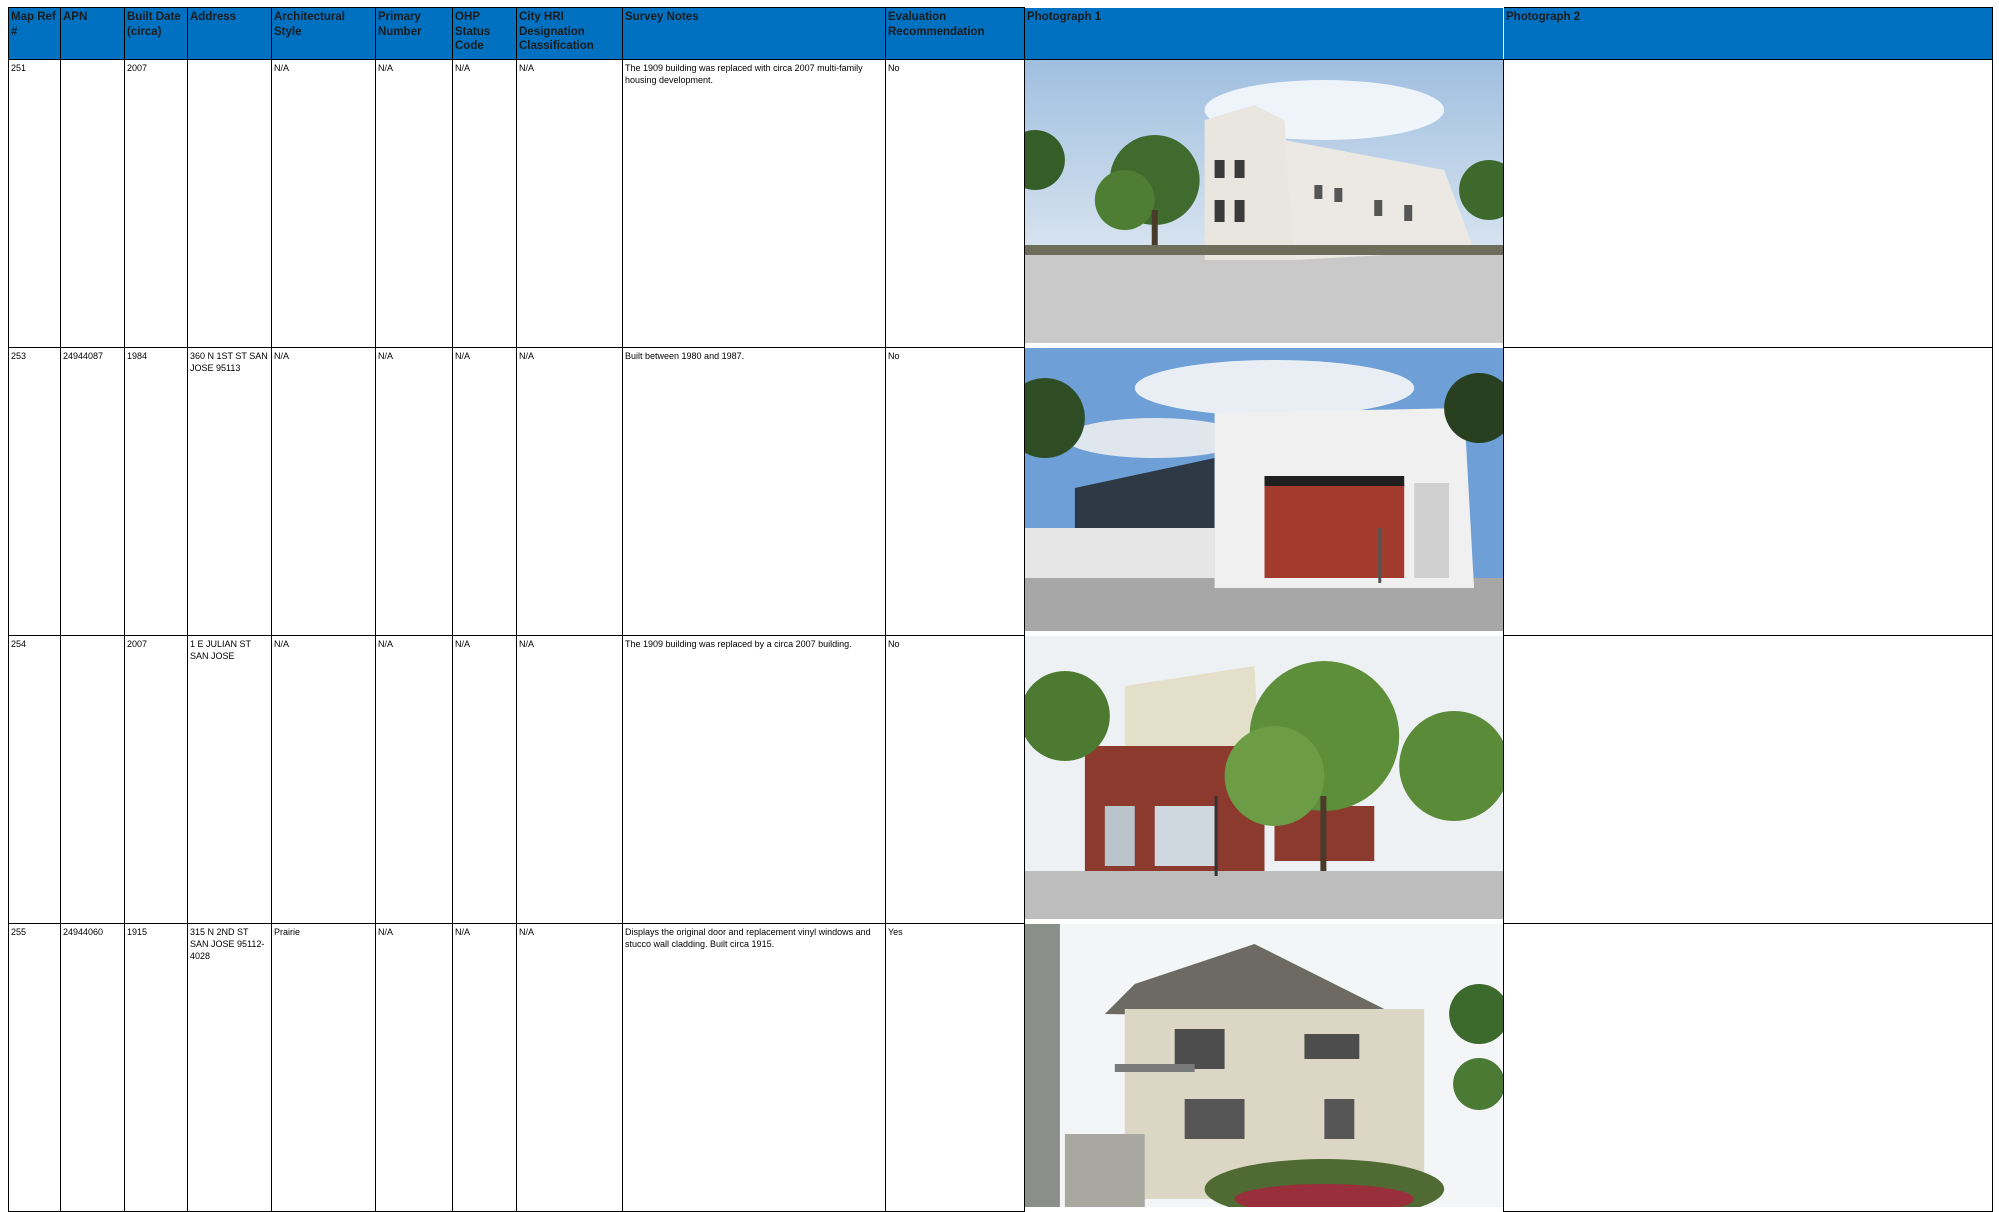  What do you see at coordinates (754, 33) in the screenshot?
I see `header-survey-notes: Survey Notes` at bounding box center [754, 33].